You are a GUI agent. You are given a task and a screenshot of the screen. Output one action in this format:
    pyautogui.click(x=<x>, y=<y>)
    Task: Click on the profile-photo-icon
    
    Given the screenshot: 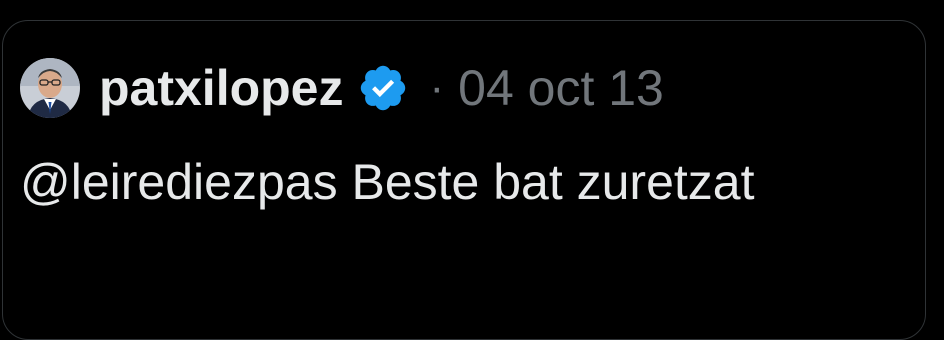 What is the action you would take?
    pyautogui.click(x=50, y=88)
    